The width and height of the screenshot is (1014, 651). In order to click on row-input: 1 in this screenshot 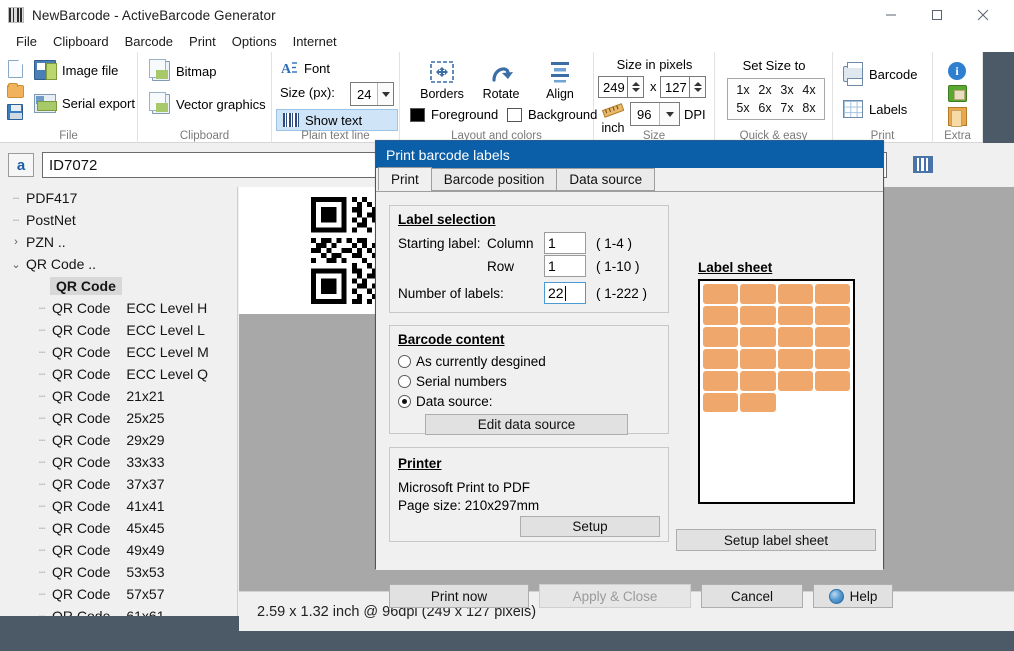, I will do `click(565, 266)`.